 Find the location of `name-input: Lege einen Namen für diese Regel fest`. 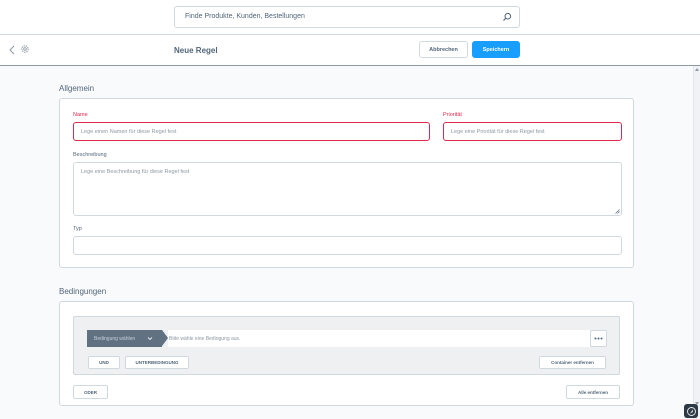

name-input: Lege einen Namen für diese Regel fest is located at coordinates (251, 131).